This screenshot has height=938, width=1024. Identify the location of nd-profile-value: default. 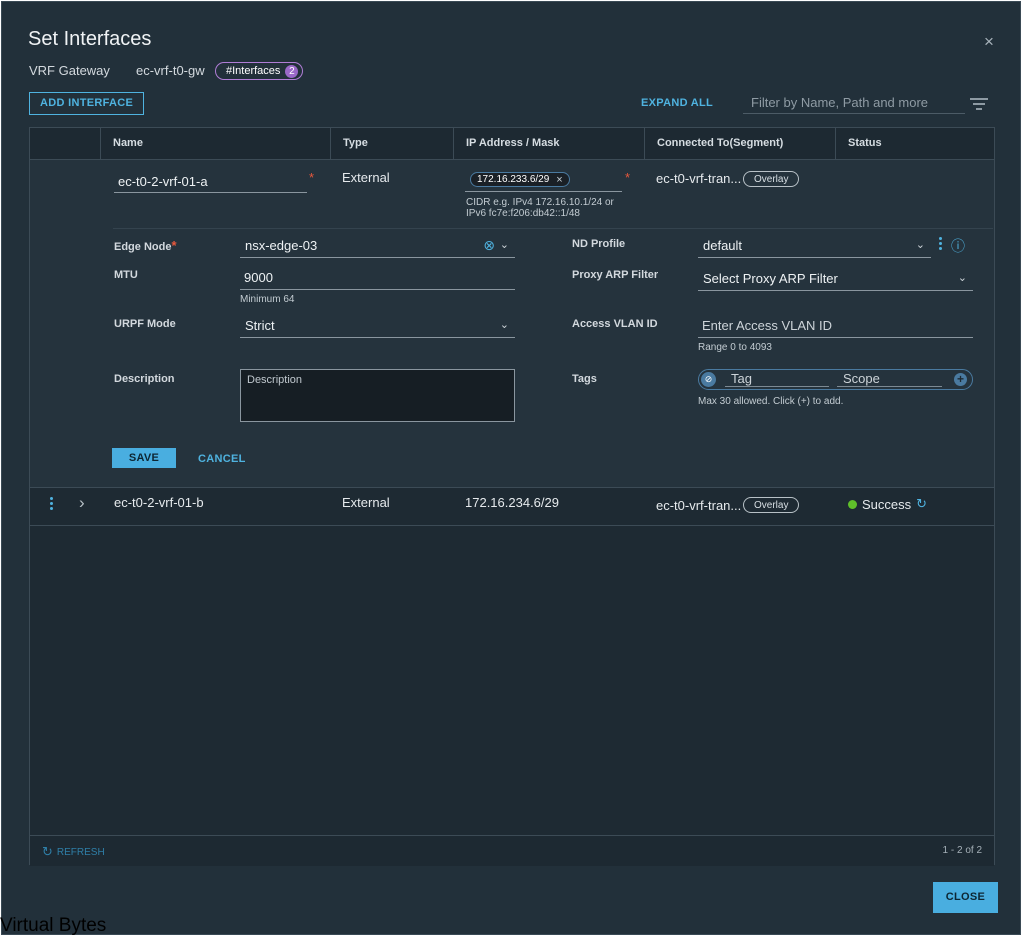
(723, 245).